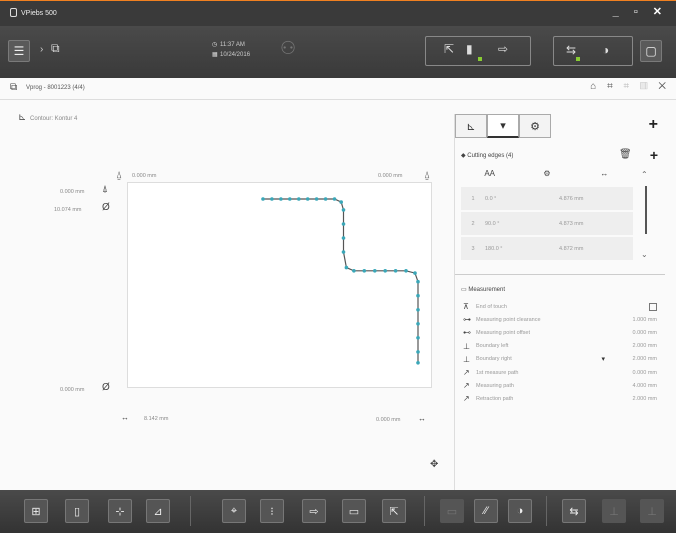  Describe the element at coordinates (427, 175) in the screenshot. I see `top-right-boundary-icon: ⍙` at that location.